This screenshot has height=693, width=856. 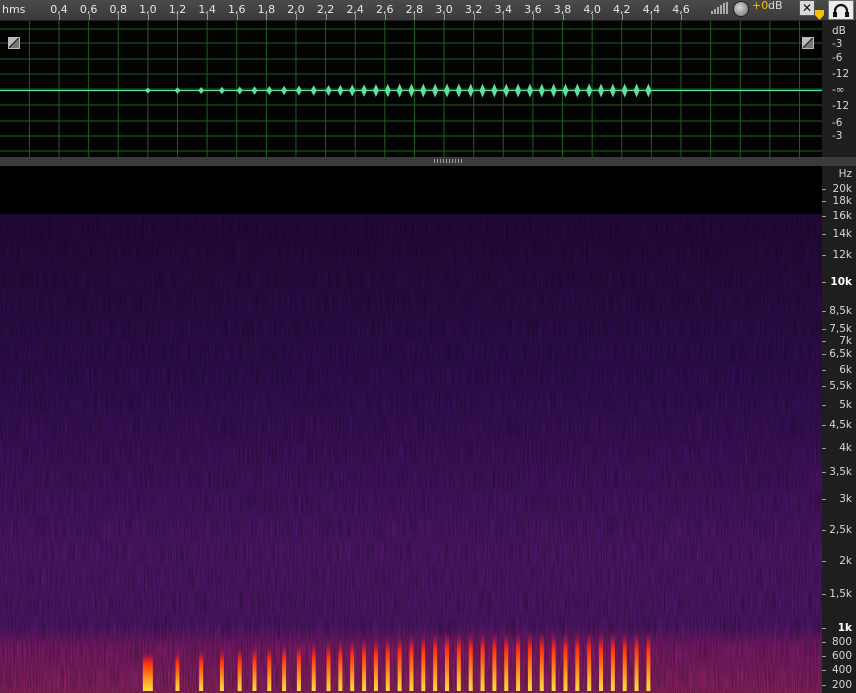 I want to click on db-label: -∞, so click(x=838, y=90).